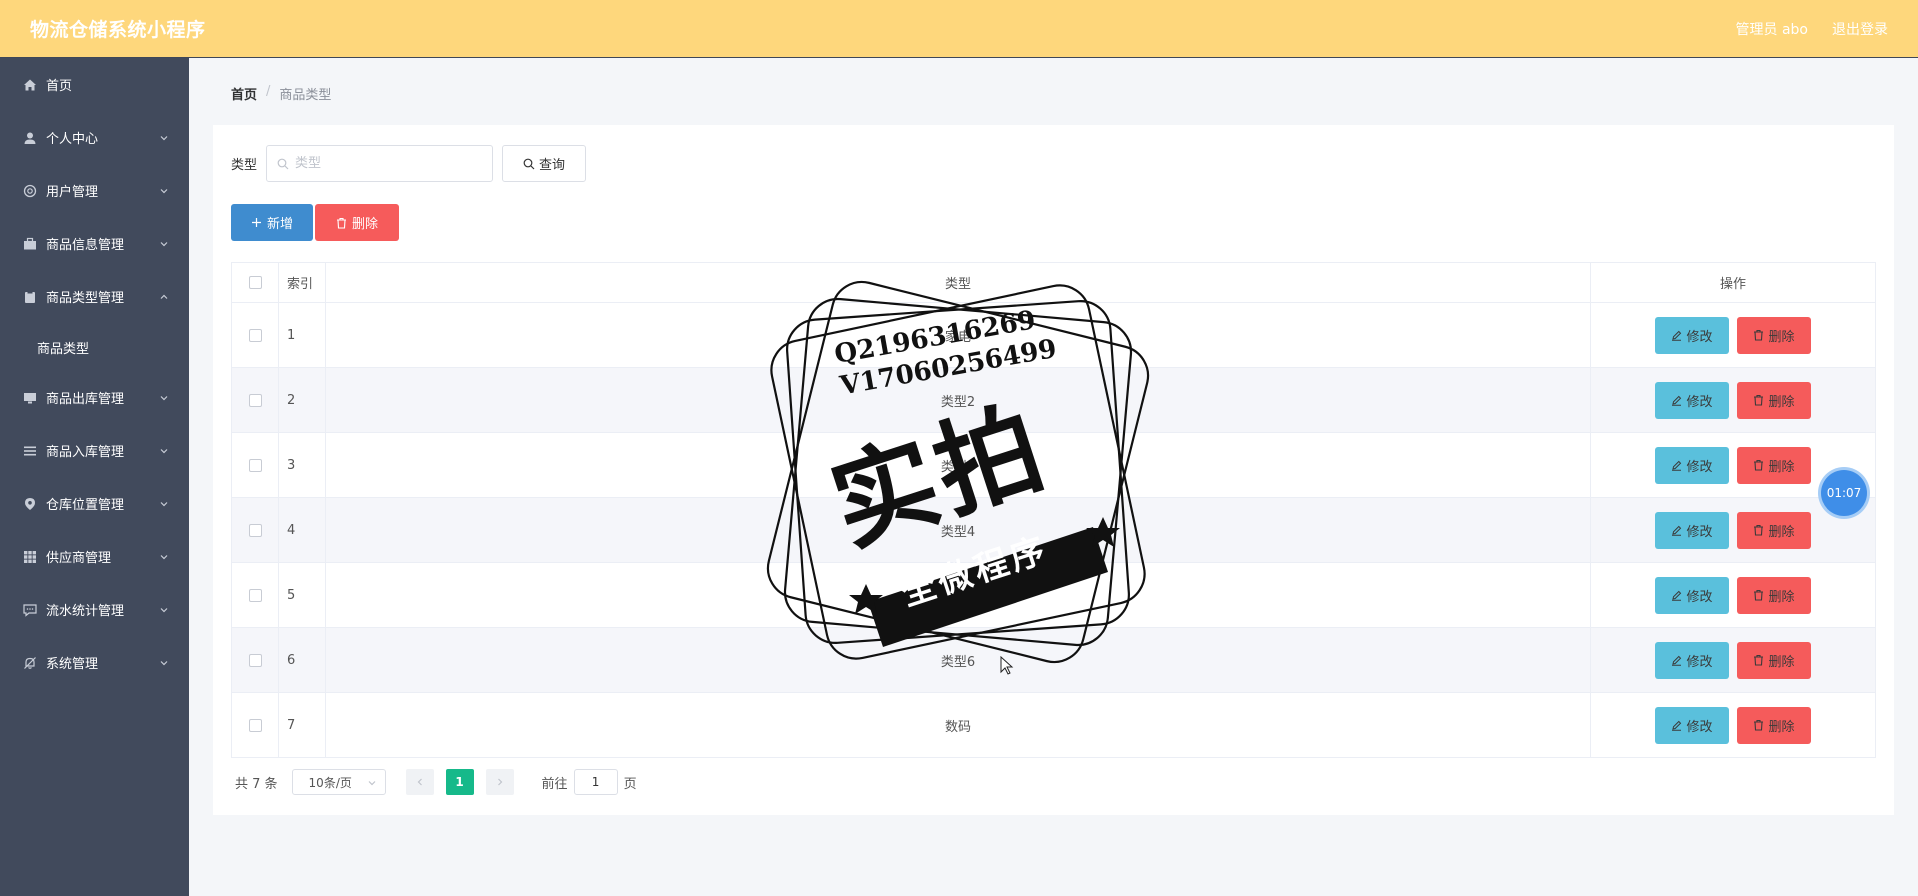 This screenshot has width=1918, height=896. What do you see at coordinates (459, 782) in the screenshot?
I see `page-number-button: 1` at bounding box center [459, 782].